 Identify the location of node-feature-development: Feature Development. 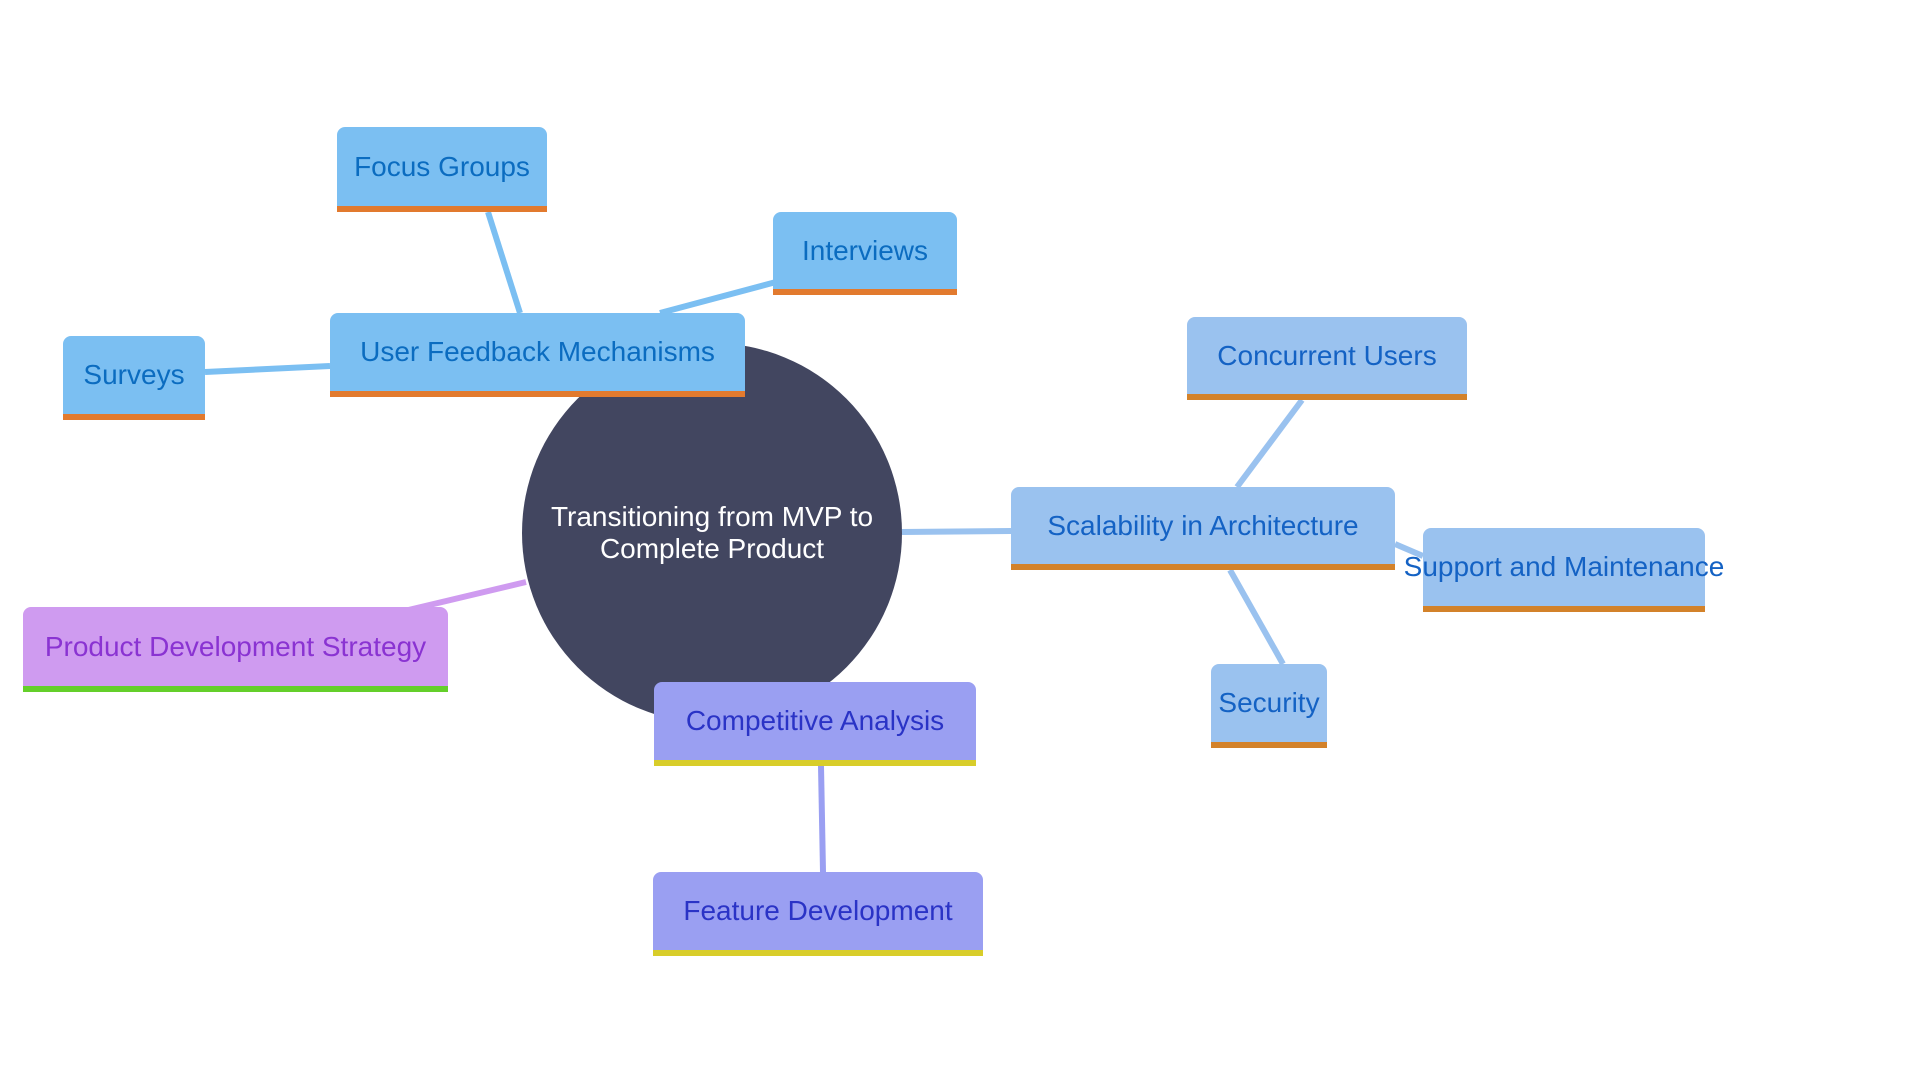
(818, 914).